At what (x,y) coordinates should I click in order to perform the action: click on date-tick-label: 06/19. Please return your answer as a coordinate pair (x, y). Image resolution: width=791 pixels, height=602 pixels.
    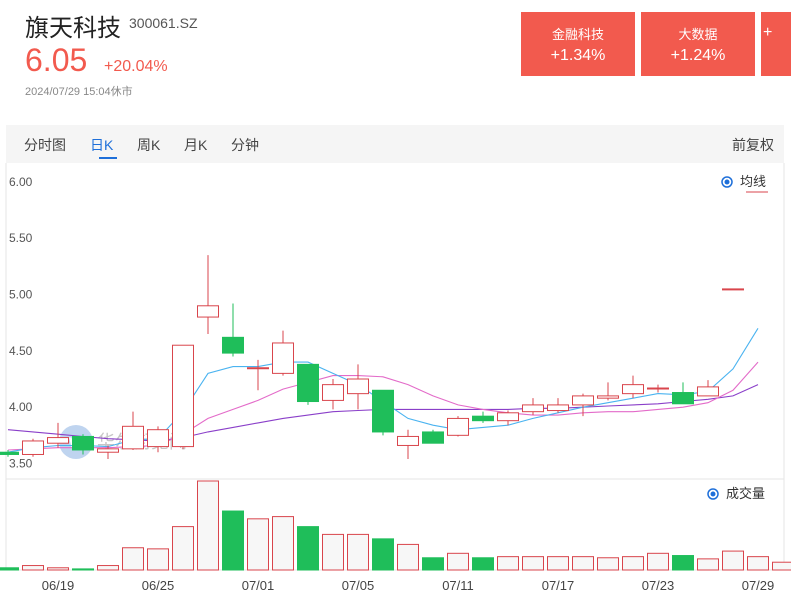
    Looking at the image, I should click on (58, 585).